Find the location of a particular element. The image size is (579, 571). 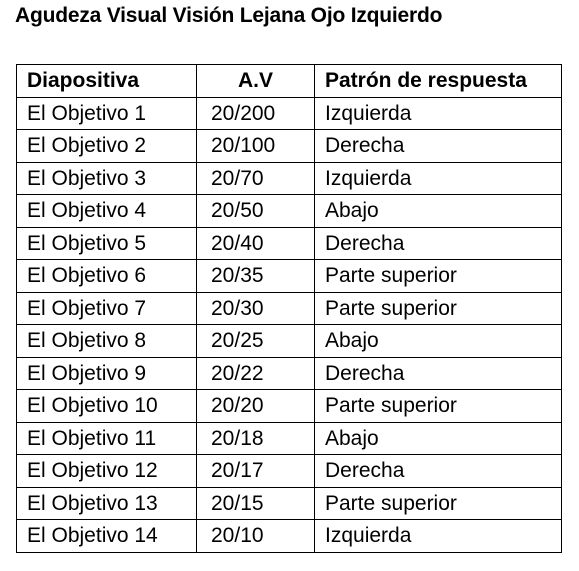

cell-av: 20/100 is located at coordinates (255, 146).